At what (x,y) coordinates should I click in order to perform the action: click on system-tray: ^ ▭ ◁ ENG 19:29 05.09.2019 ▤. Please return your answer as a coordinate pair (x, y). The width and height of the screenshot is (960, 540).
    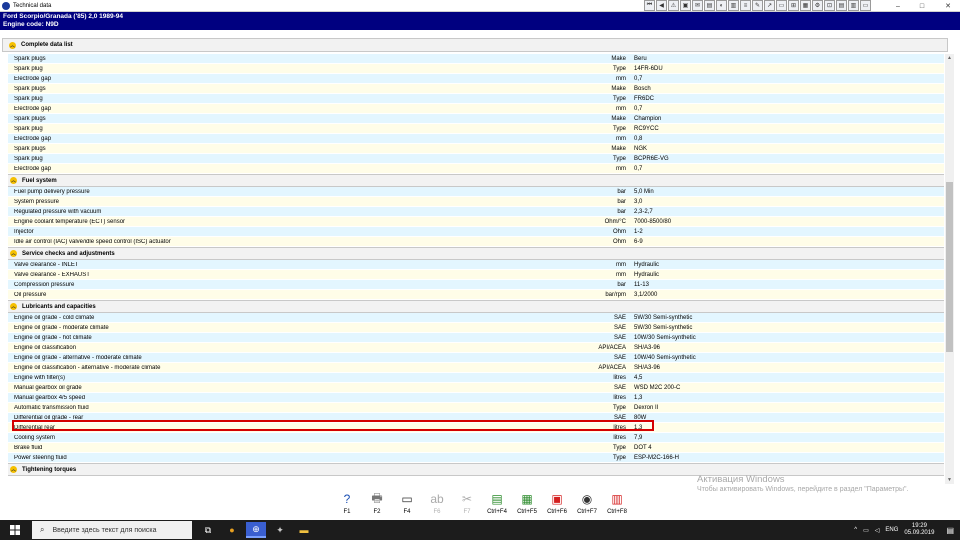
    Looking at the image, I should click on (907, 530).